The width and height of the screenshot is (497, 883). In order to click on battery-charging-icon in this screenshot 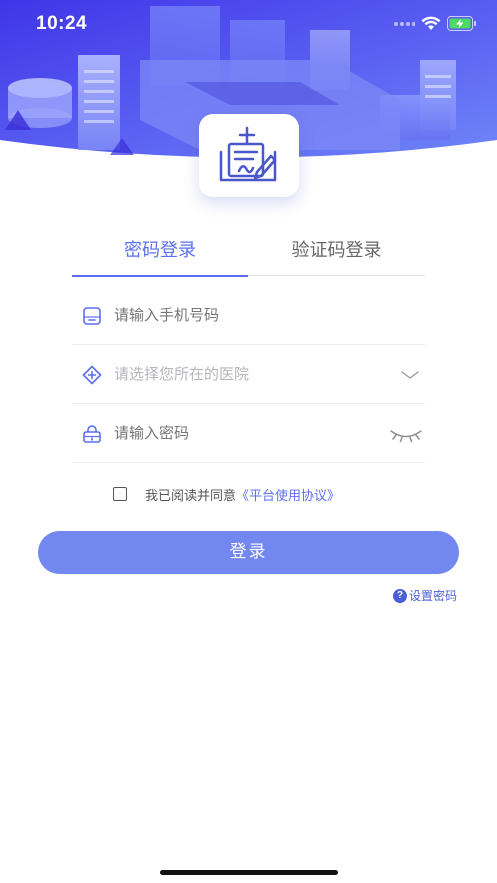, I will do `click(461, 23)`.